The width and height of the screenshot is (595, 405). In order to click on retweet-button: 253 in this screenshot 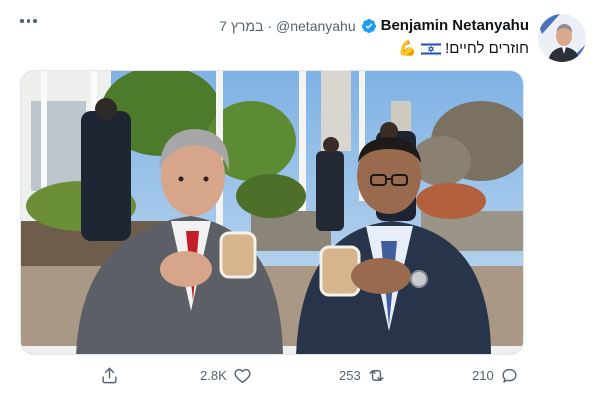, I will do `click(362, 375)`.